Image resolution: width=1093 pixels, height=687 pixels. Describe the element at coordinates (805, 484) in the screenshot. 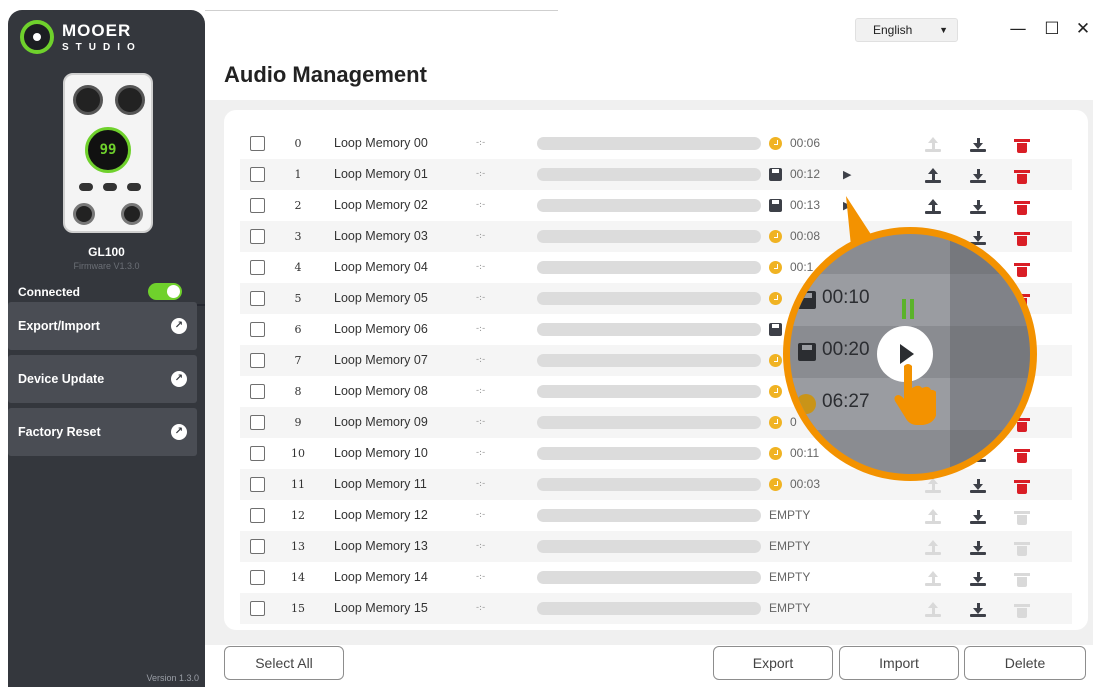

I see `row-status-text: 00:03` at that location.